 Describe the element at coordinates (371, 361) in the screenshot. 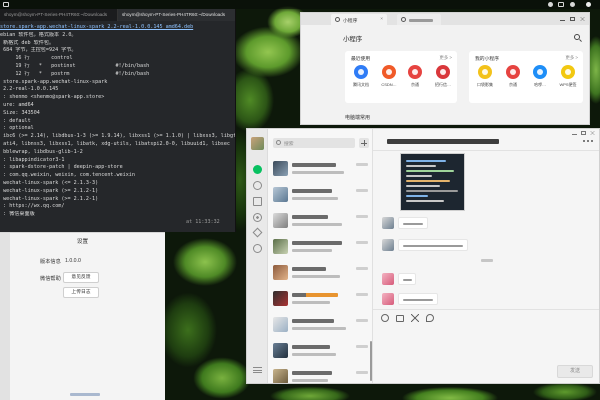

I see `chat-list-scrollbar` at that location.